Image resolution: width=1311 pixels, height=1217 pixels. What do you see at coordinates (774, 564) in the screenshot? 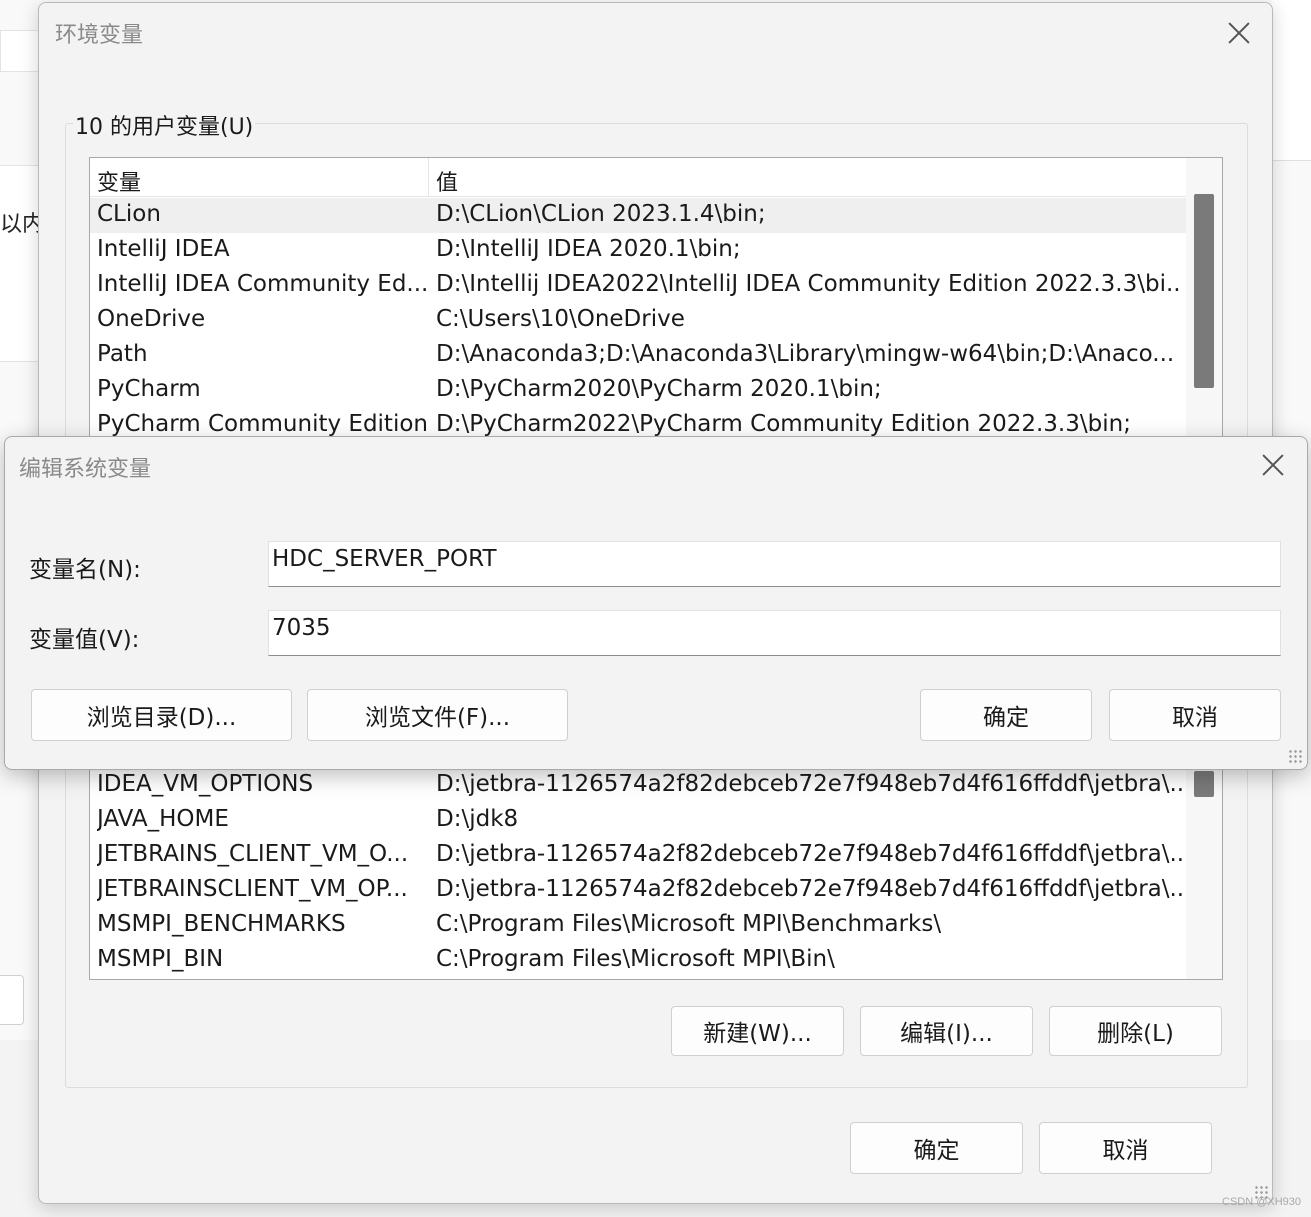
I see `variable-name-input: HDC_SERVER_PORT` at bounding box center [774, 564].